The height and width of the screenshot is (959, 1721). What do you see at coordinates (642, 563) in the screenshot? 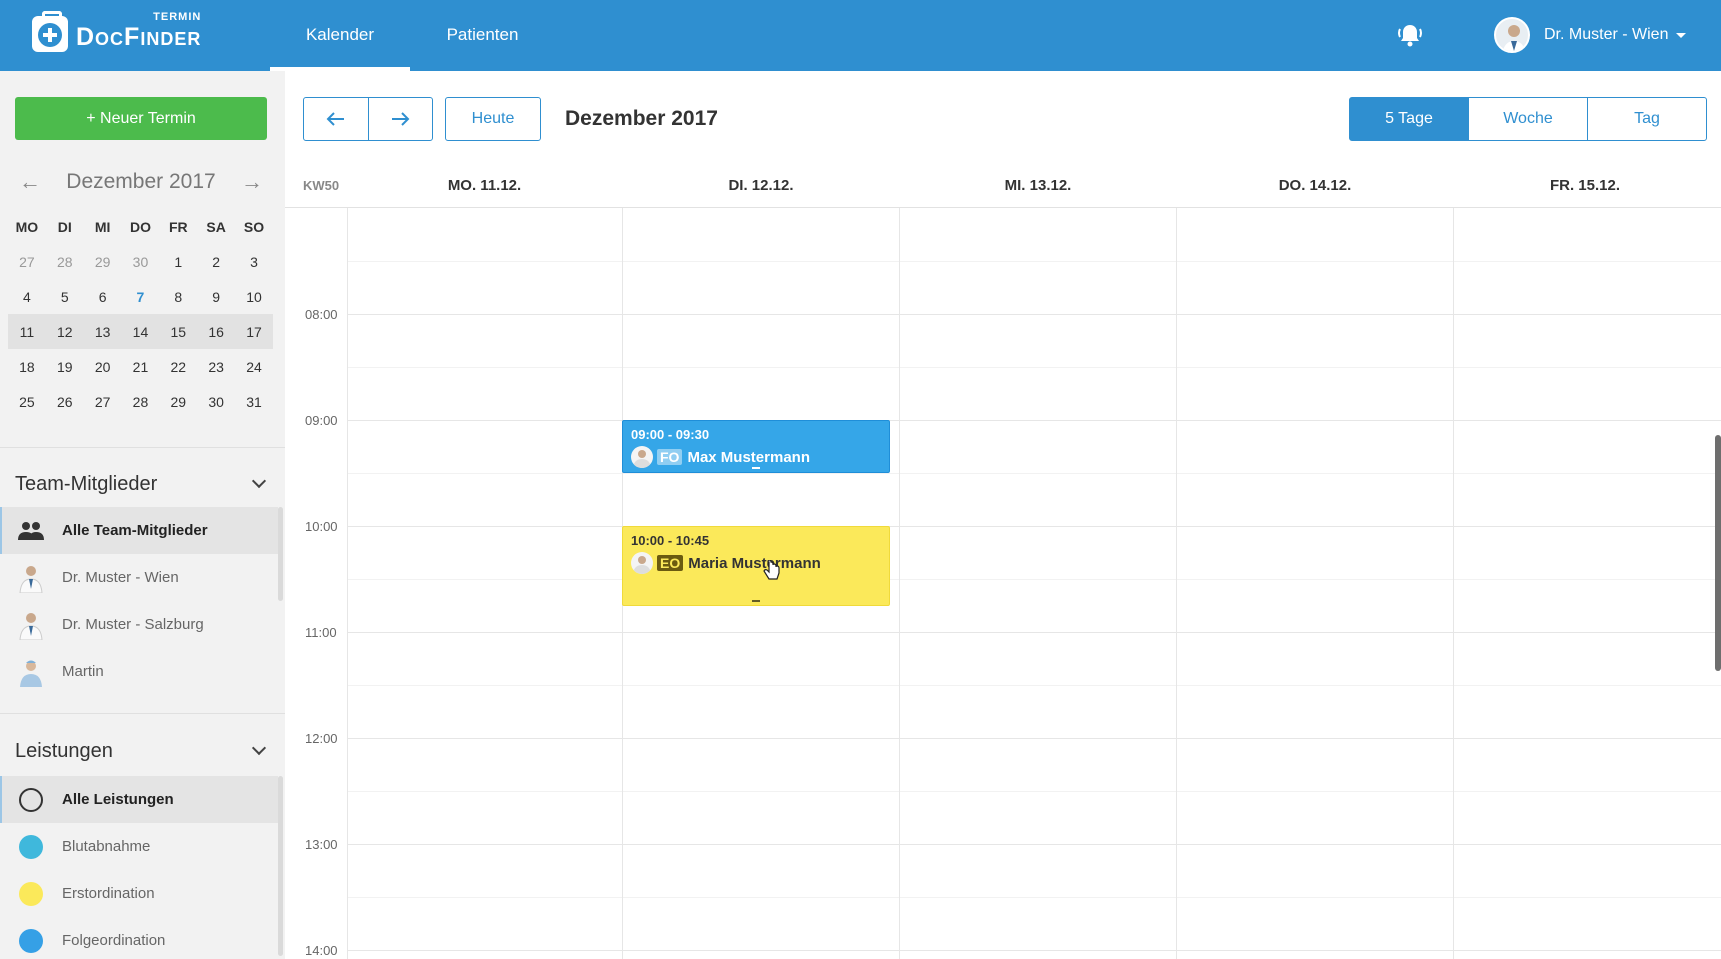
I see `patient-avatar-icon` at bounding box center [642, 563].